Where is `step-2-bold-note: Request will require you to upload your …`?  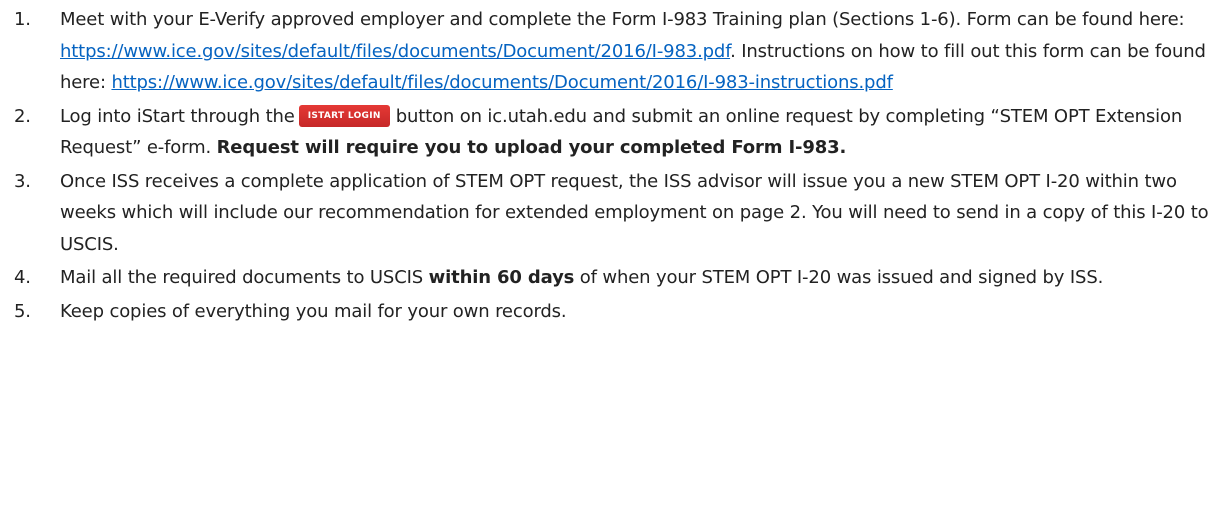 step-2-bold-note: Request will require you to upload your … is located at coordinates (531, 147).